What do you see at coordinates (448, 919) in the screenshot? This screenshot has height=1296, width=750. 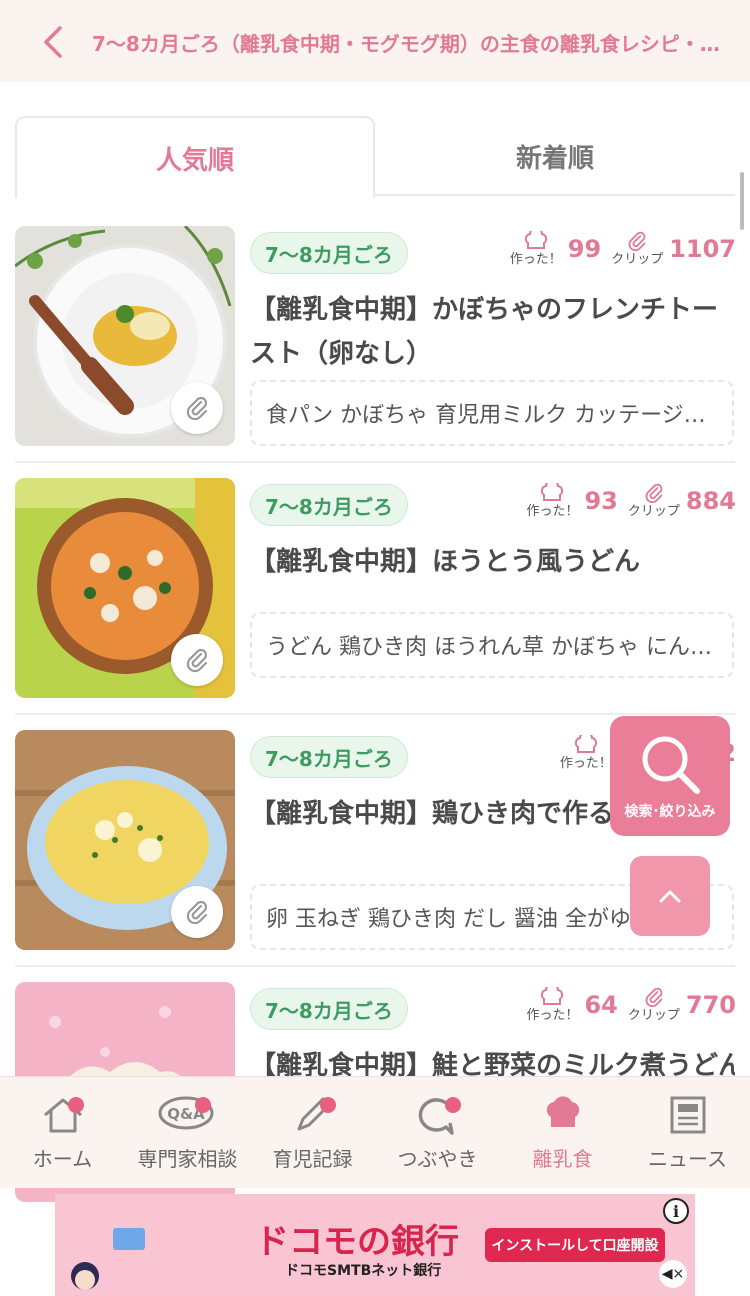 I see `ingredients-text: 卵 玉ねぎ 鶏ひき肉 だし 醤油 全がゆ` at bounding box center [448, 919].